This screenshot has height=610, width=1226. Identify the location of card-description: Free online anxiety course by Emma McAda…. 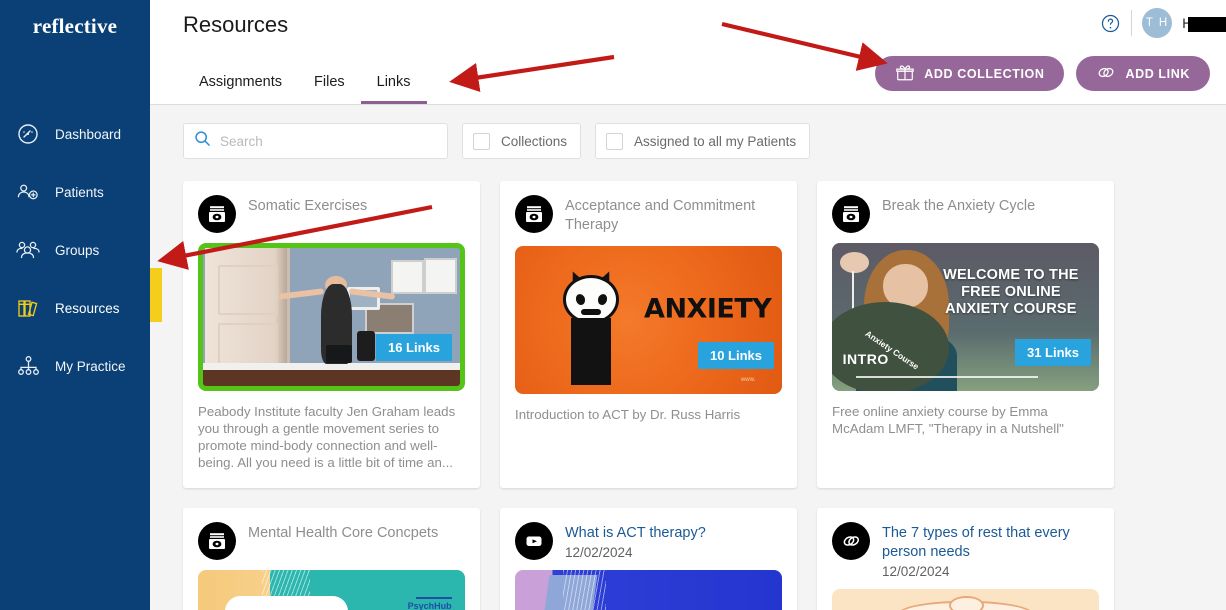
(948, 420).